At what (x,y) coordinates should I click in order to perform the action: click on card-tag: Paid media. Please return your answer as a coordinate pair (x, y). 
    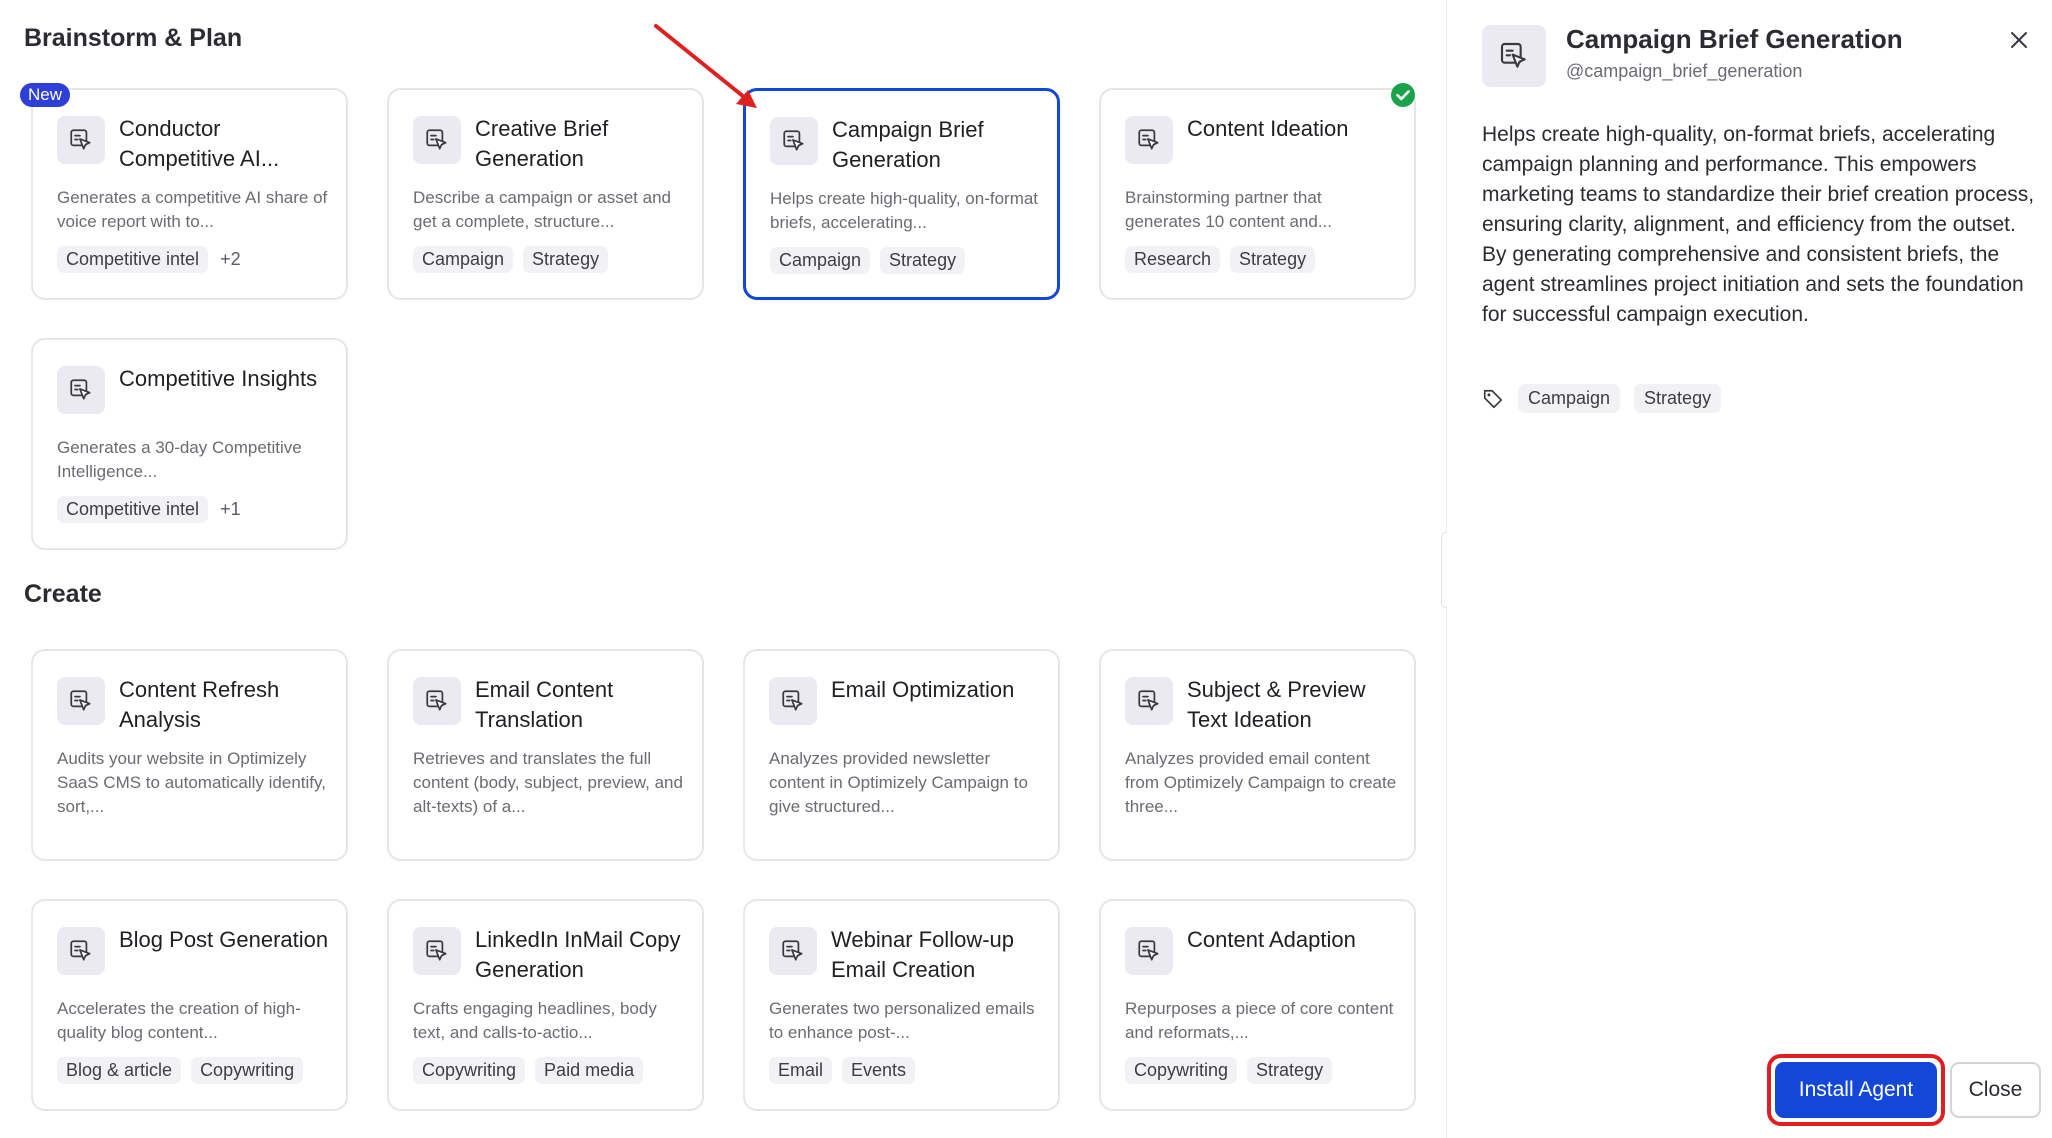
    Looking at the image, I should click on (589, 1070).